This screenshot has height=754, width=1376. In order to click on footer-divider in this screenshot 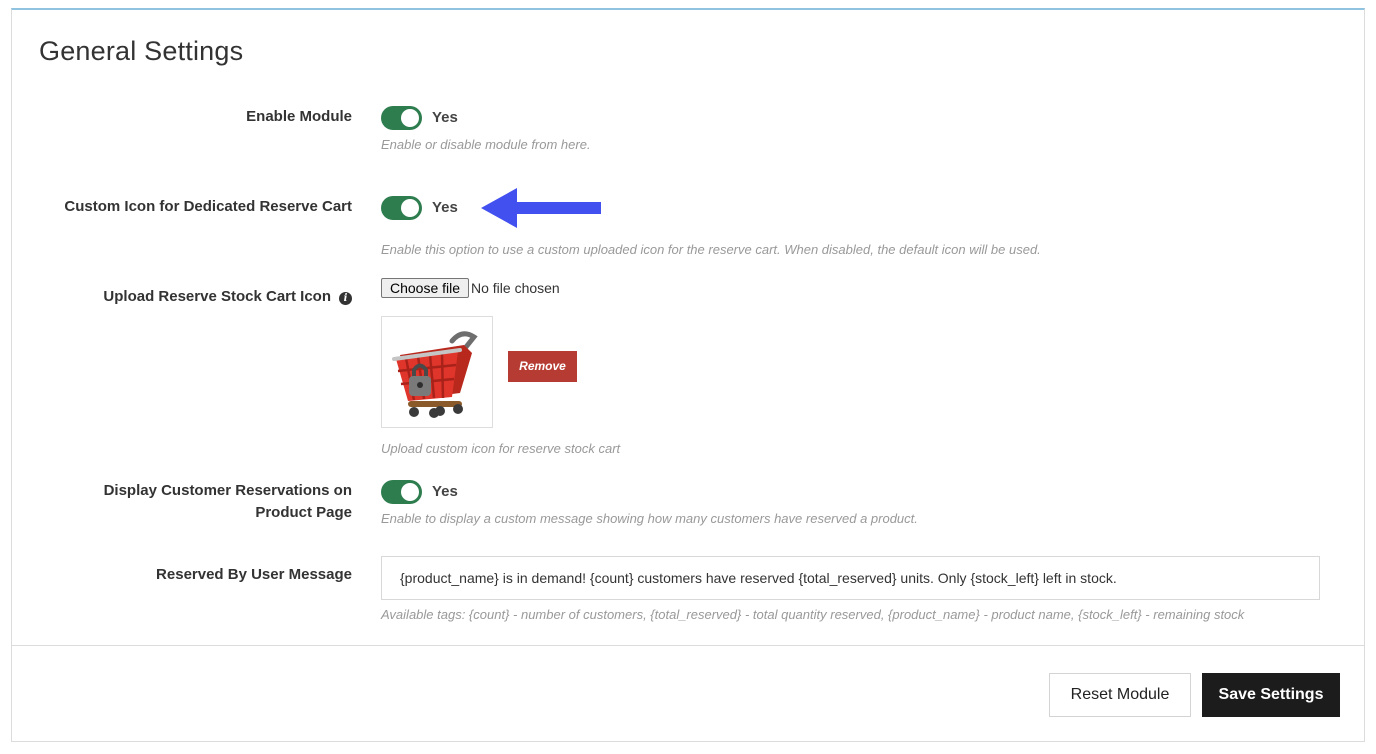, I will do `click(688, 645)`.